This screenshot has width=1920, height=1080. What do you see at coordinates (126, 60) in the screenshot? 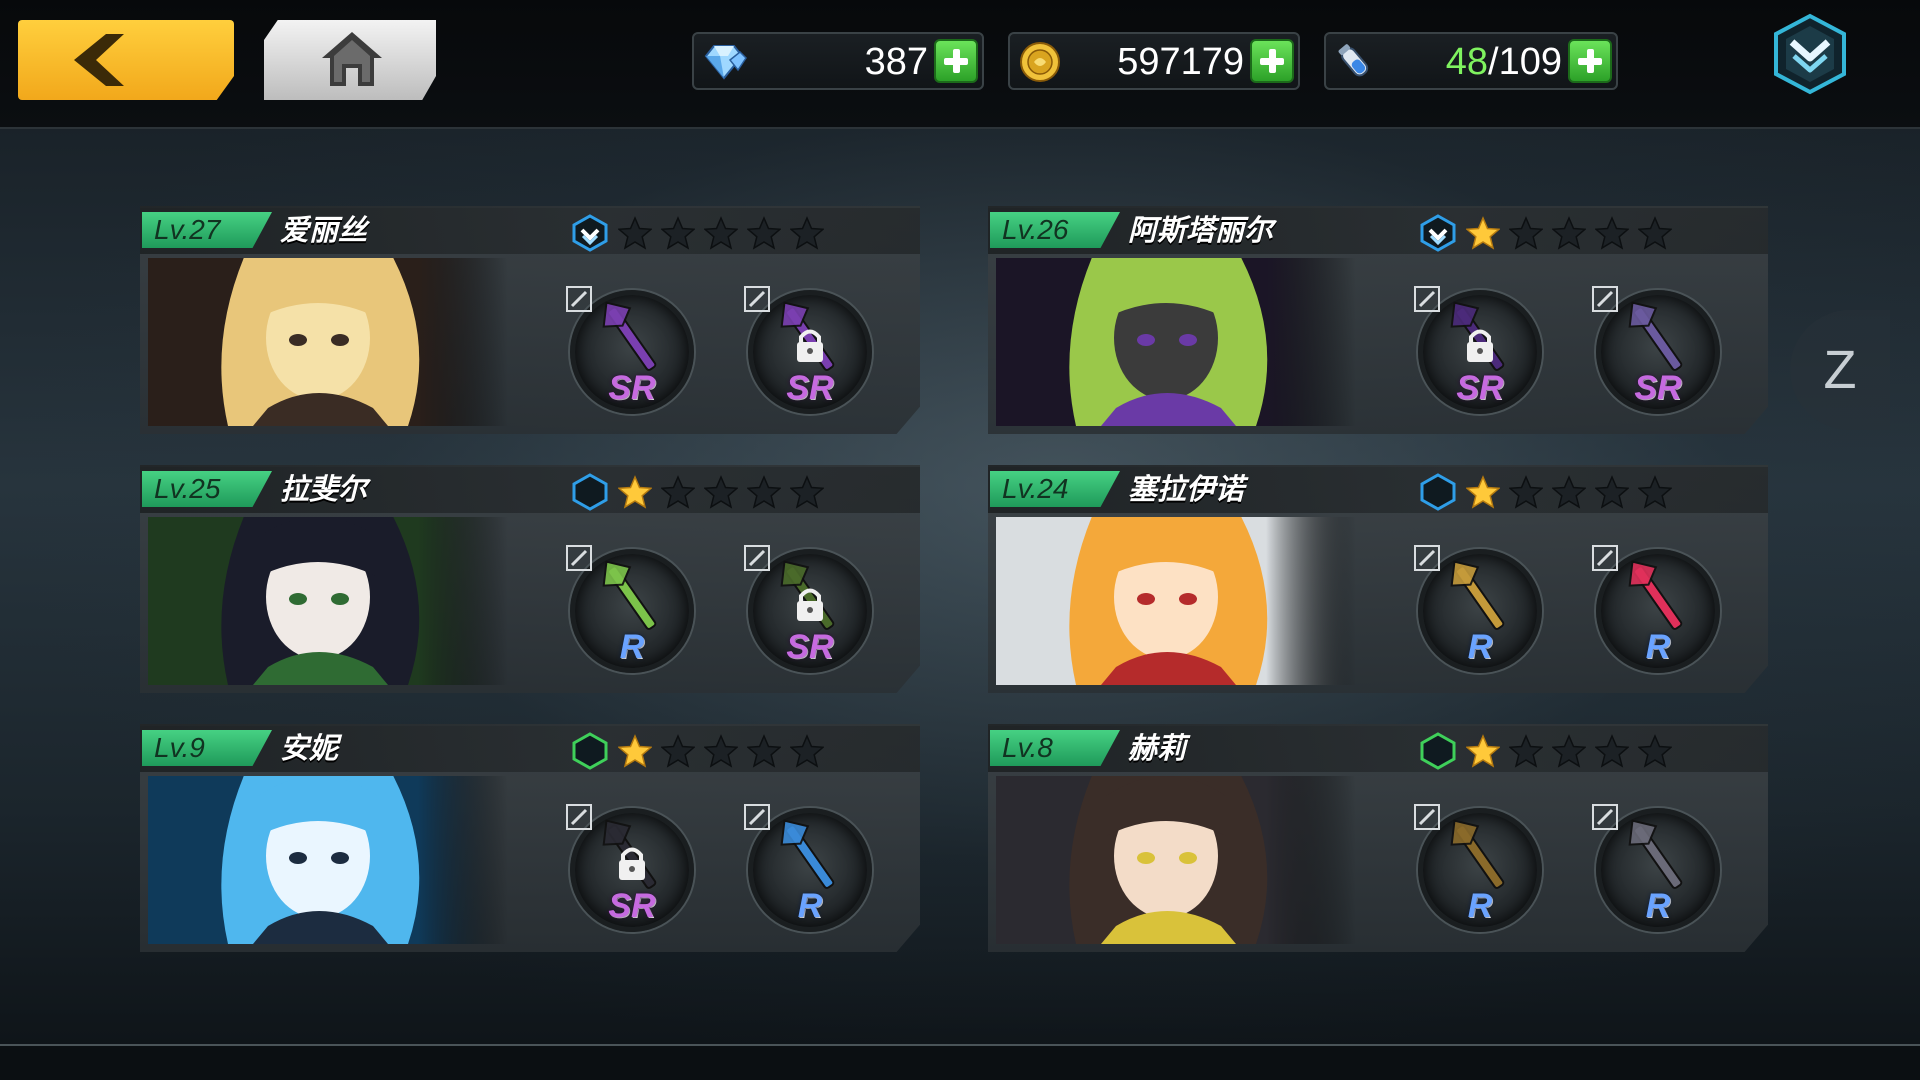
I see `back-button` at bounding box center [126, 60].